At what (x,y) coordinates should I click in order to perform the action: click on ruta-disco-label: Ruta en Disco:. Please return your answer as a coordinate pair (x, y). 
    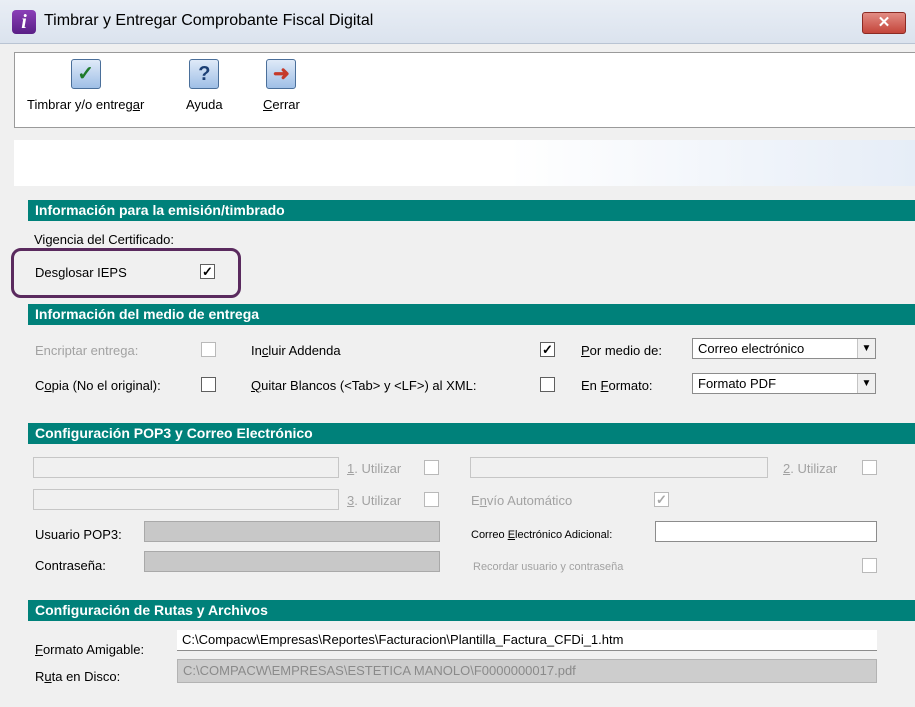
    Looking at the image, I should click on (78, 676).